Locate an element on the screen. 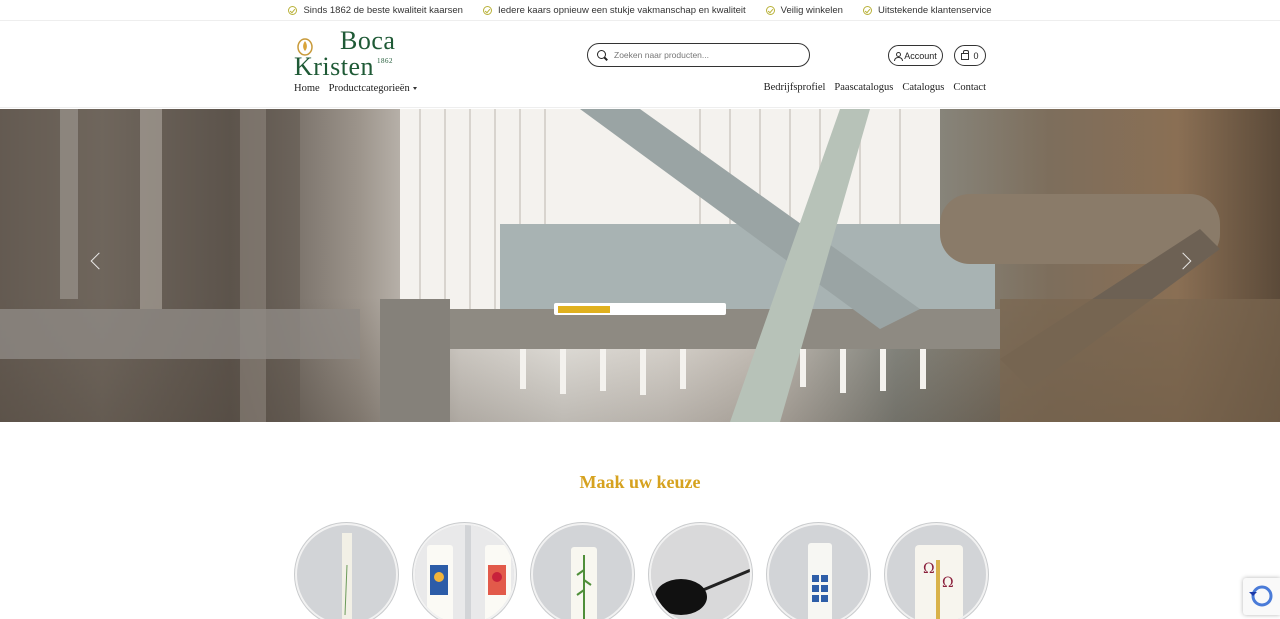 This screenshot has height=619, width=1280. popup-highlight is located at coordinates (584, 309).